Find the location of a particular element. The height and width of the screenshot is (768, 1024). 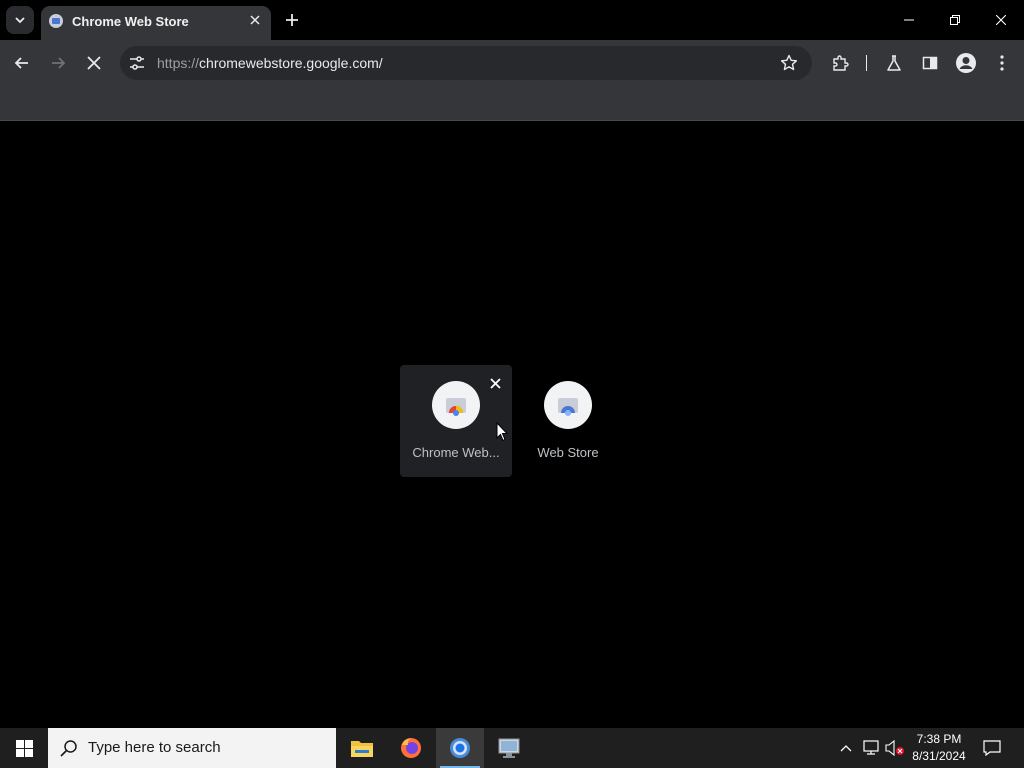

more-vertical-icon is located at coordinates (1002, 63).